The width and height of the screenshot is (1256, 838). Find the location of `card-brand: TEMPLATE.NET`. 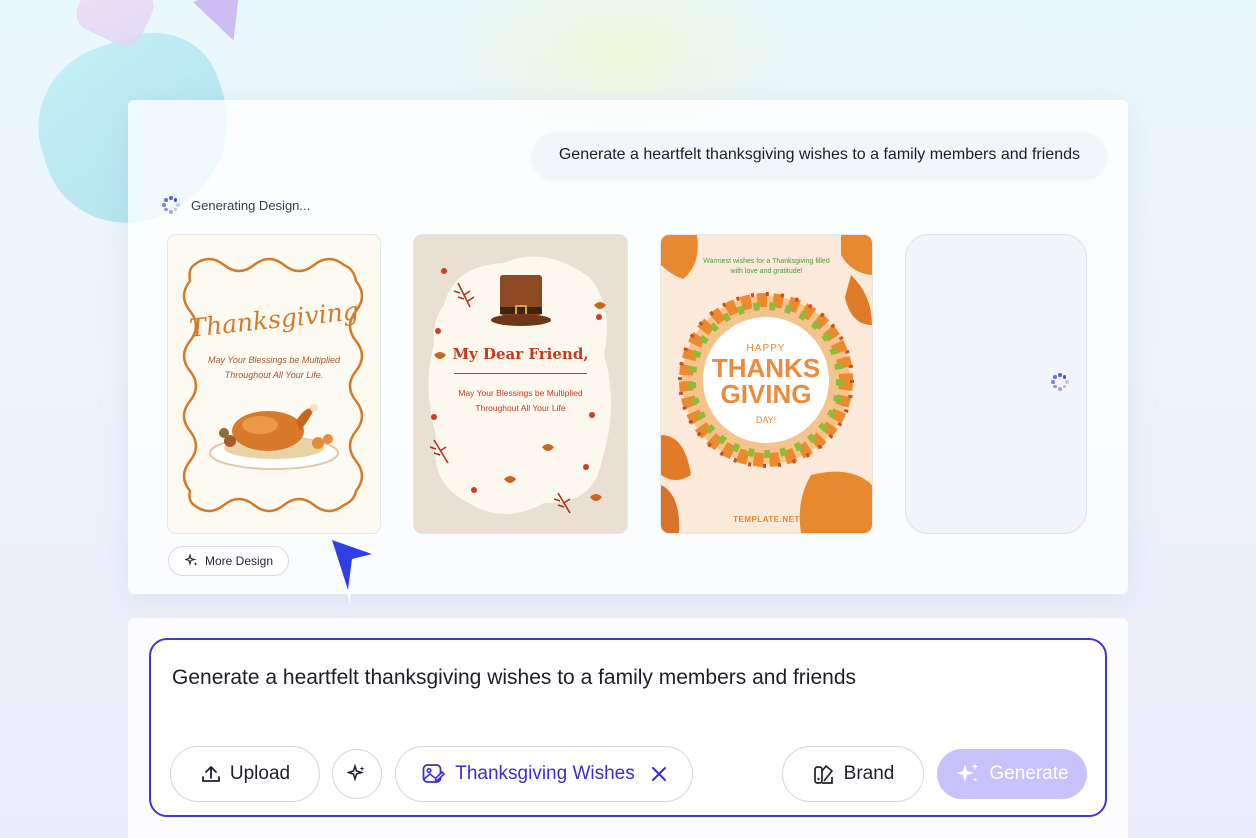

card-brand: TEMPLATE.NET is located at coordinates (766, 519).